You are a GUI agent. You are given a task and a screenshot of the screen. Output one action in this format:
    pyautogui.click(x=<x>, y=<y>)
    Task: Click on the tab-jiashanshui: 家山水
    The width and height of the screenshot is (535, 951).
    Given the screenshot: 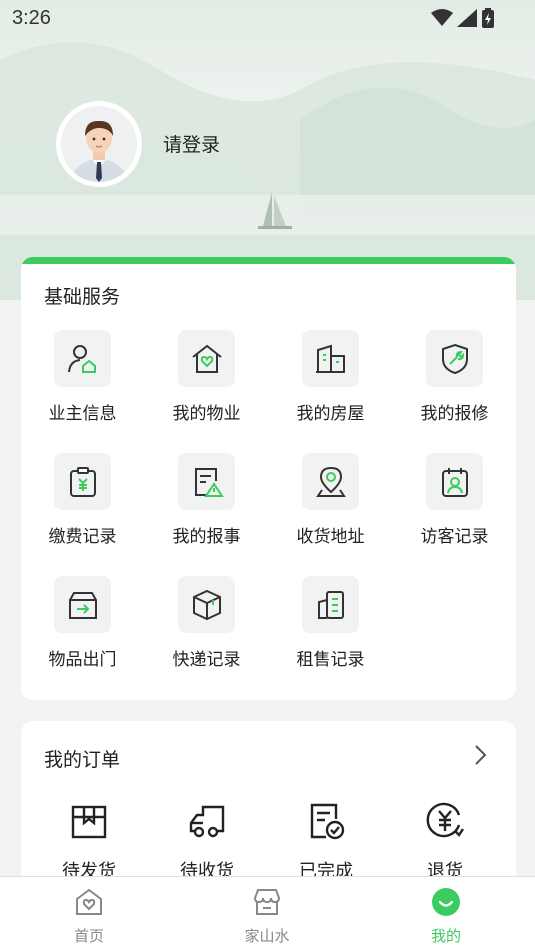 What is the action you would take?
    pyautogui.click(x=267, y=914)
    